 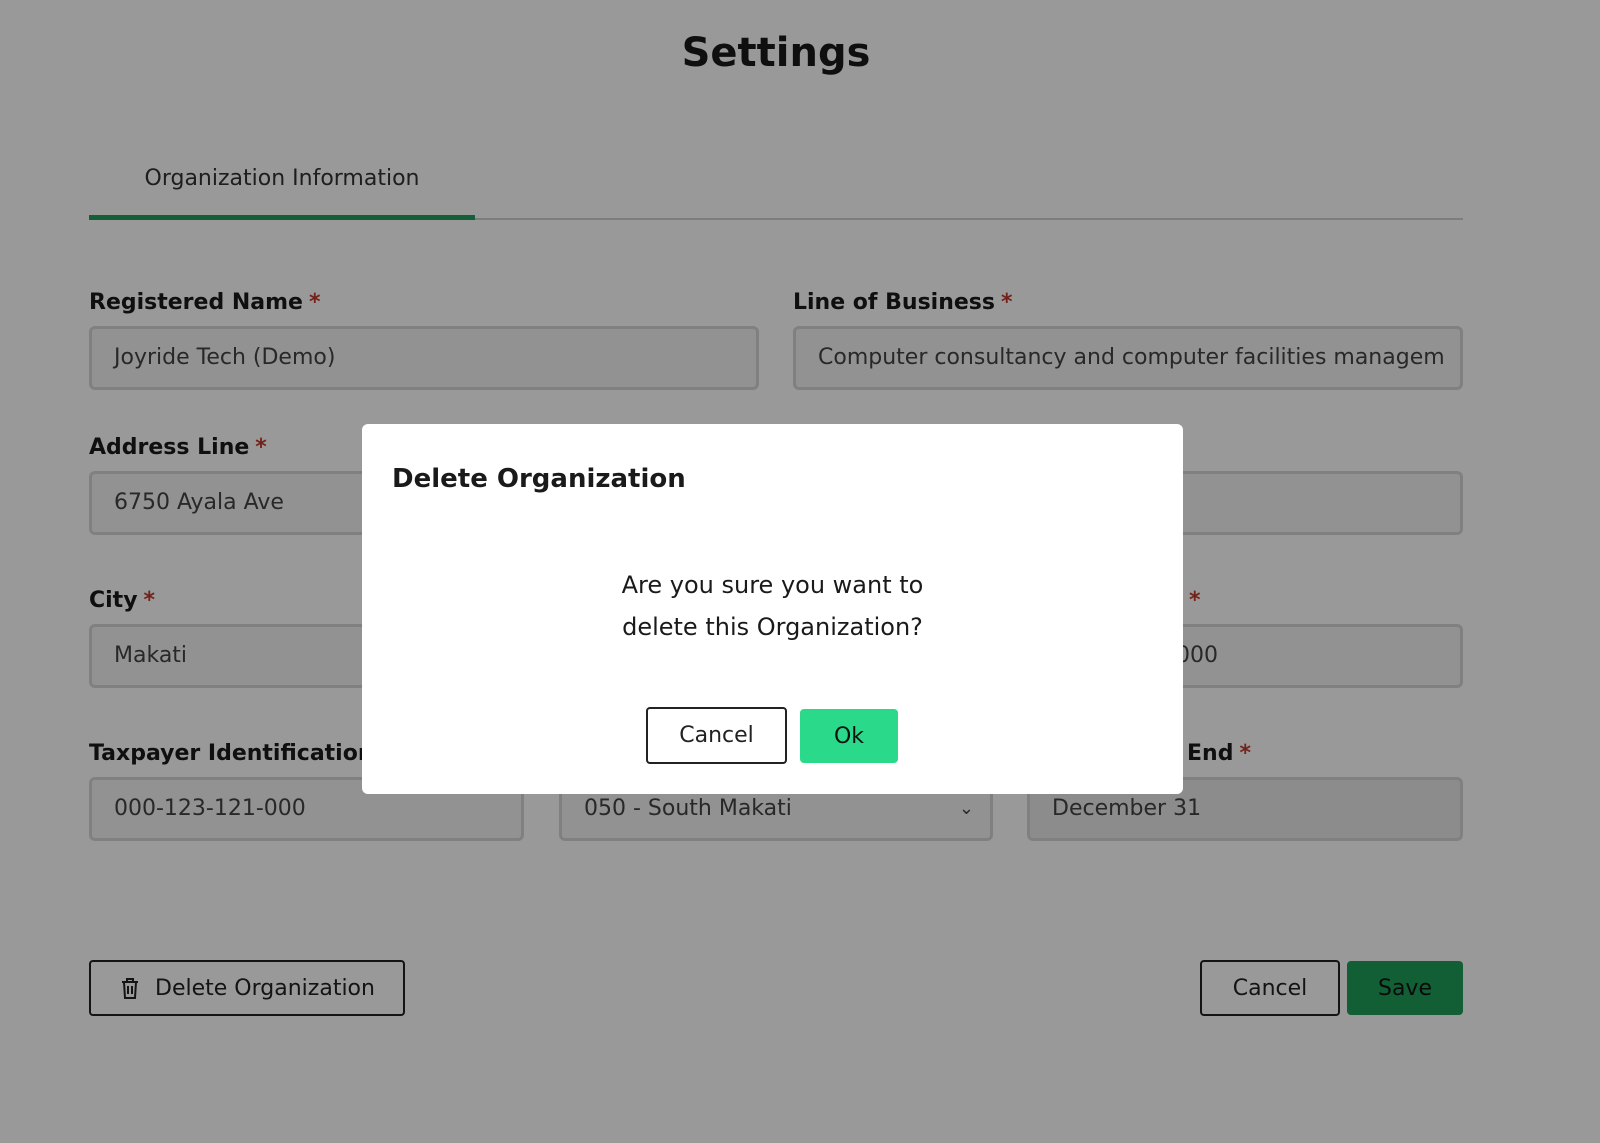 What do you see at coordinates (716, 735) in the screenshot?
I see `dialog-cancel-button: Cancel` at bounding box center [716, 735].